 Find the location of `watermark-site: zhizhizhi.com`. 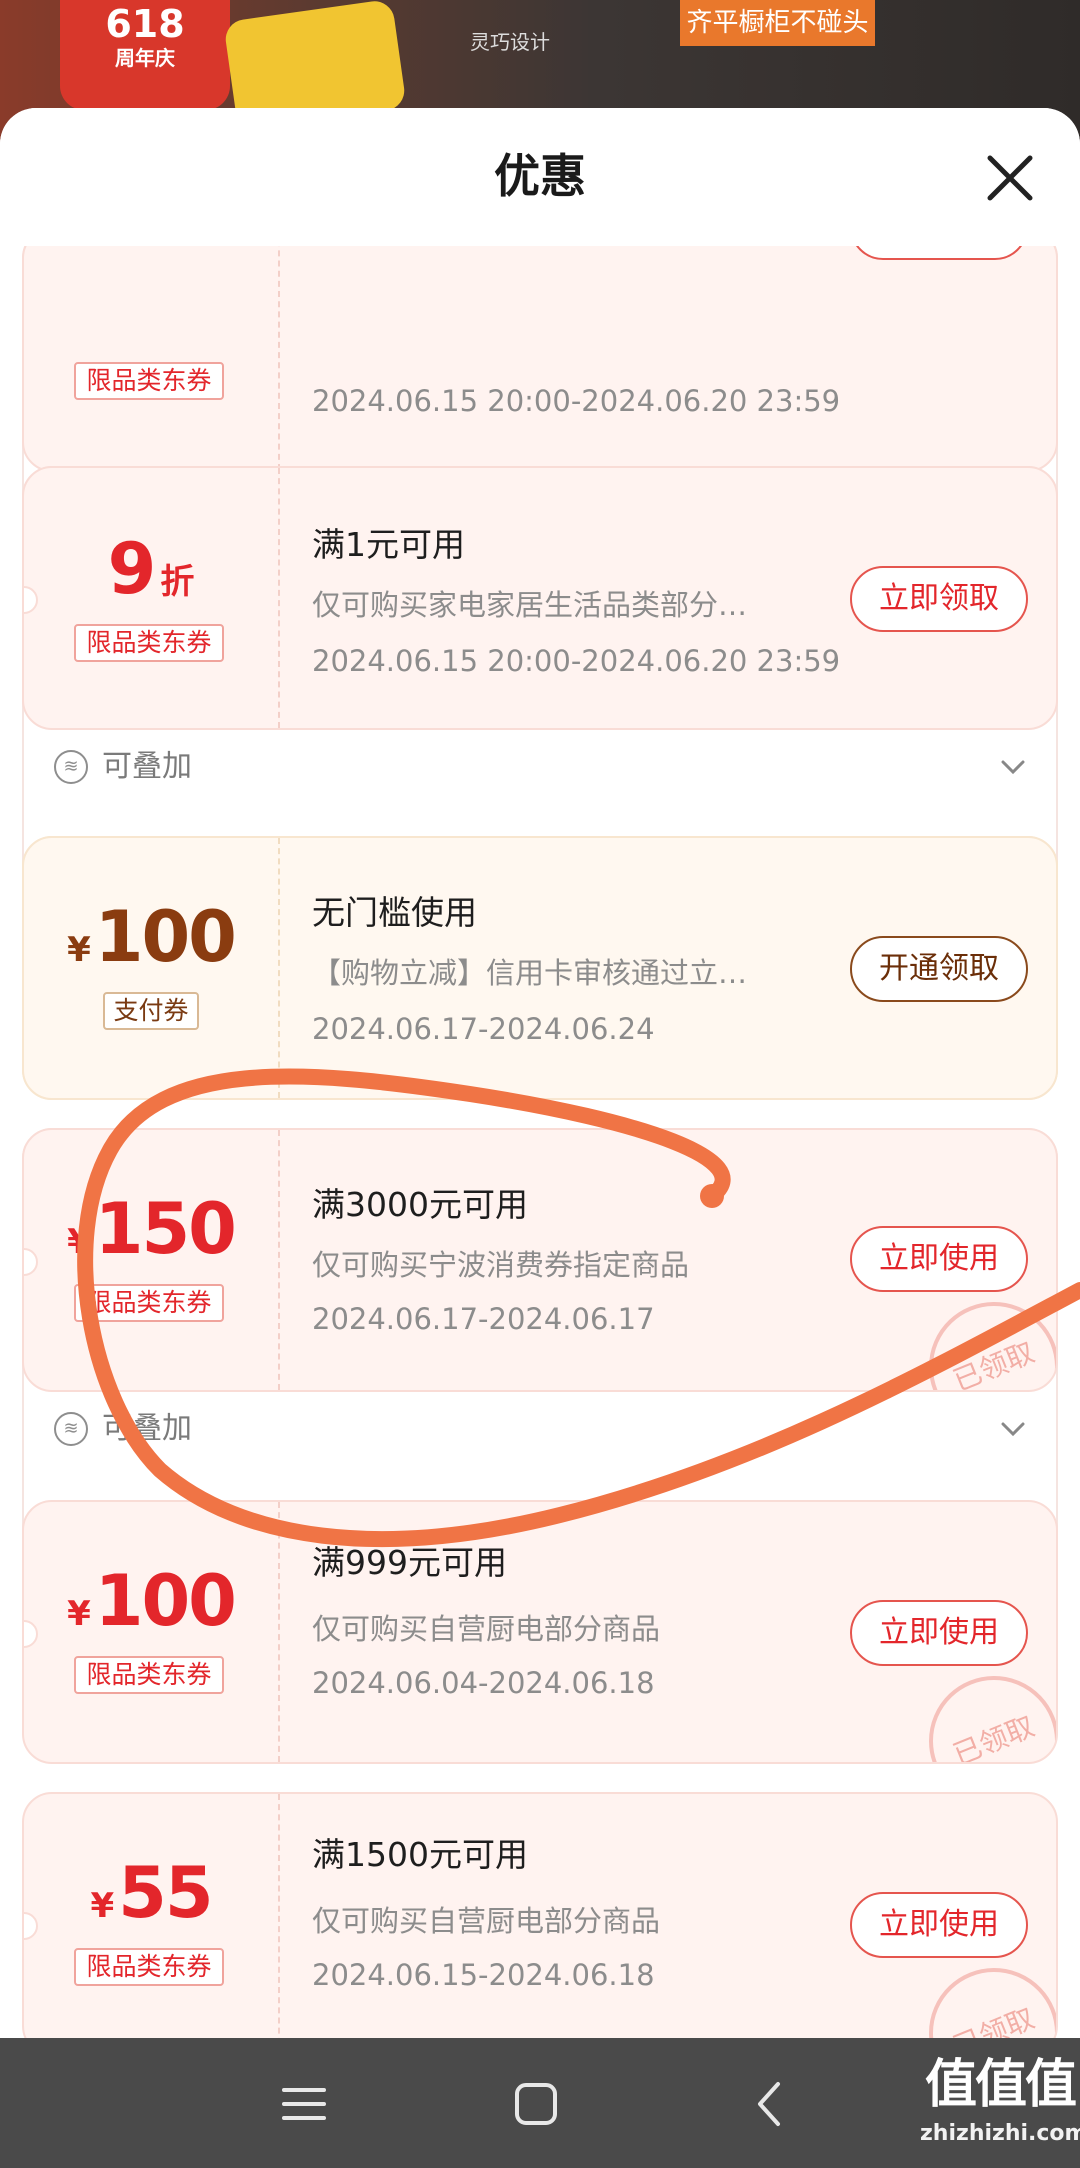

watermark-site: zhizhizhi.com is located at coordinates (1000, 2133).